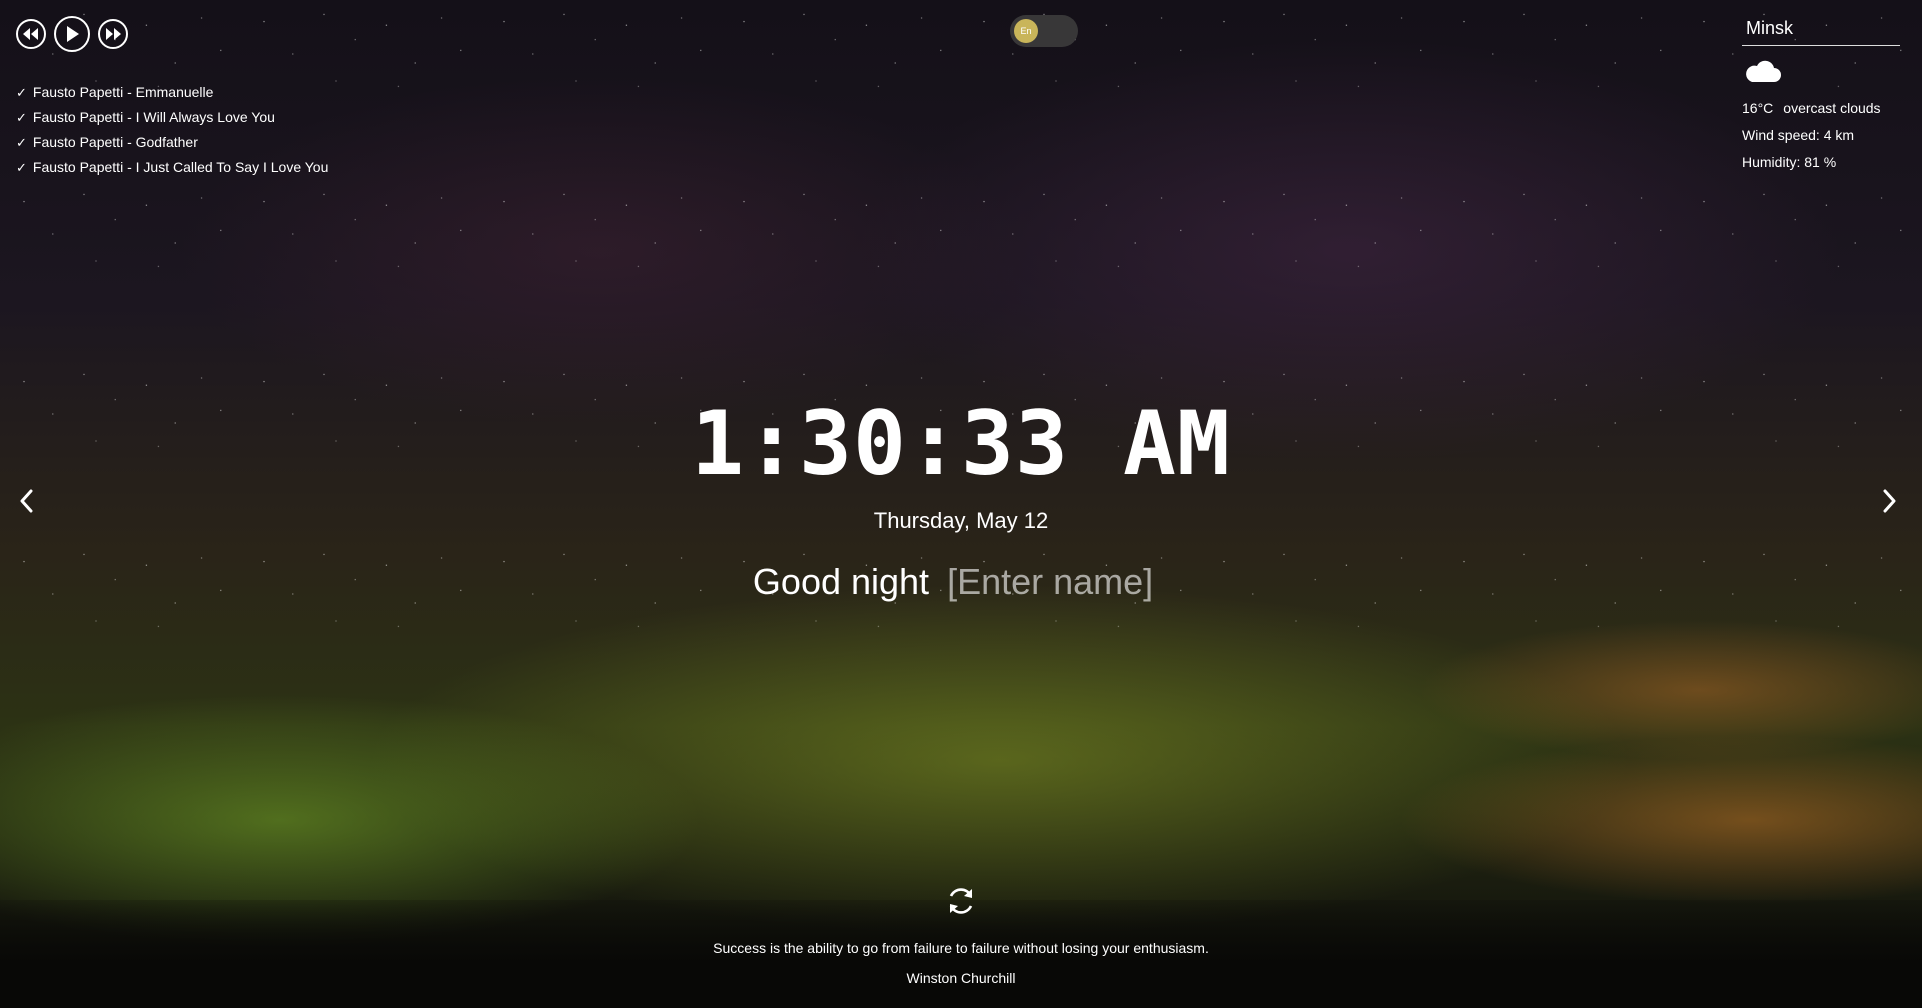 The image size is (1922, 1008). I want to click on prev-track-button, so click(31, 34).